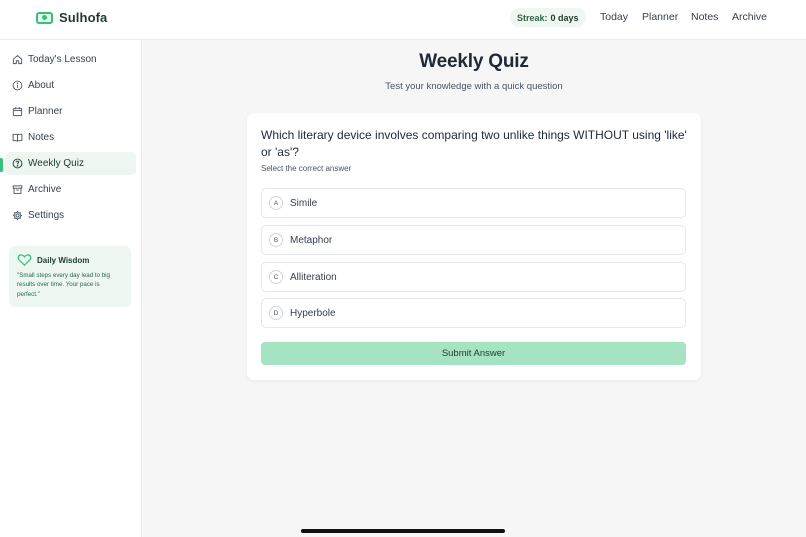 This screenshot has height=537, width=806. I want to click on option-letter: B, so click(276, 240).